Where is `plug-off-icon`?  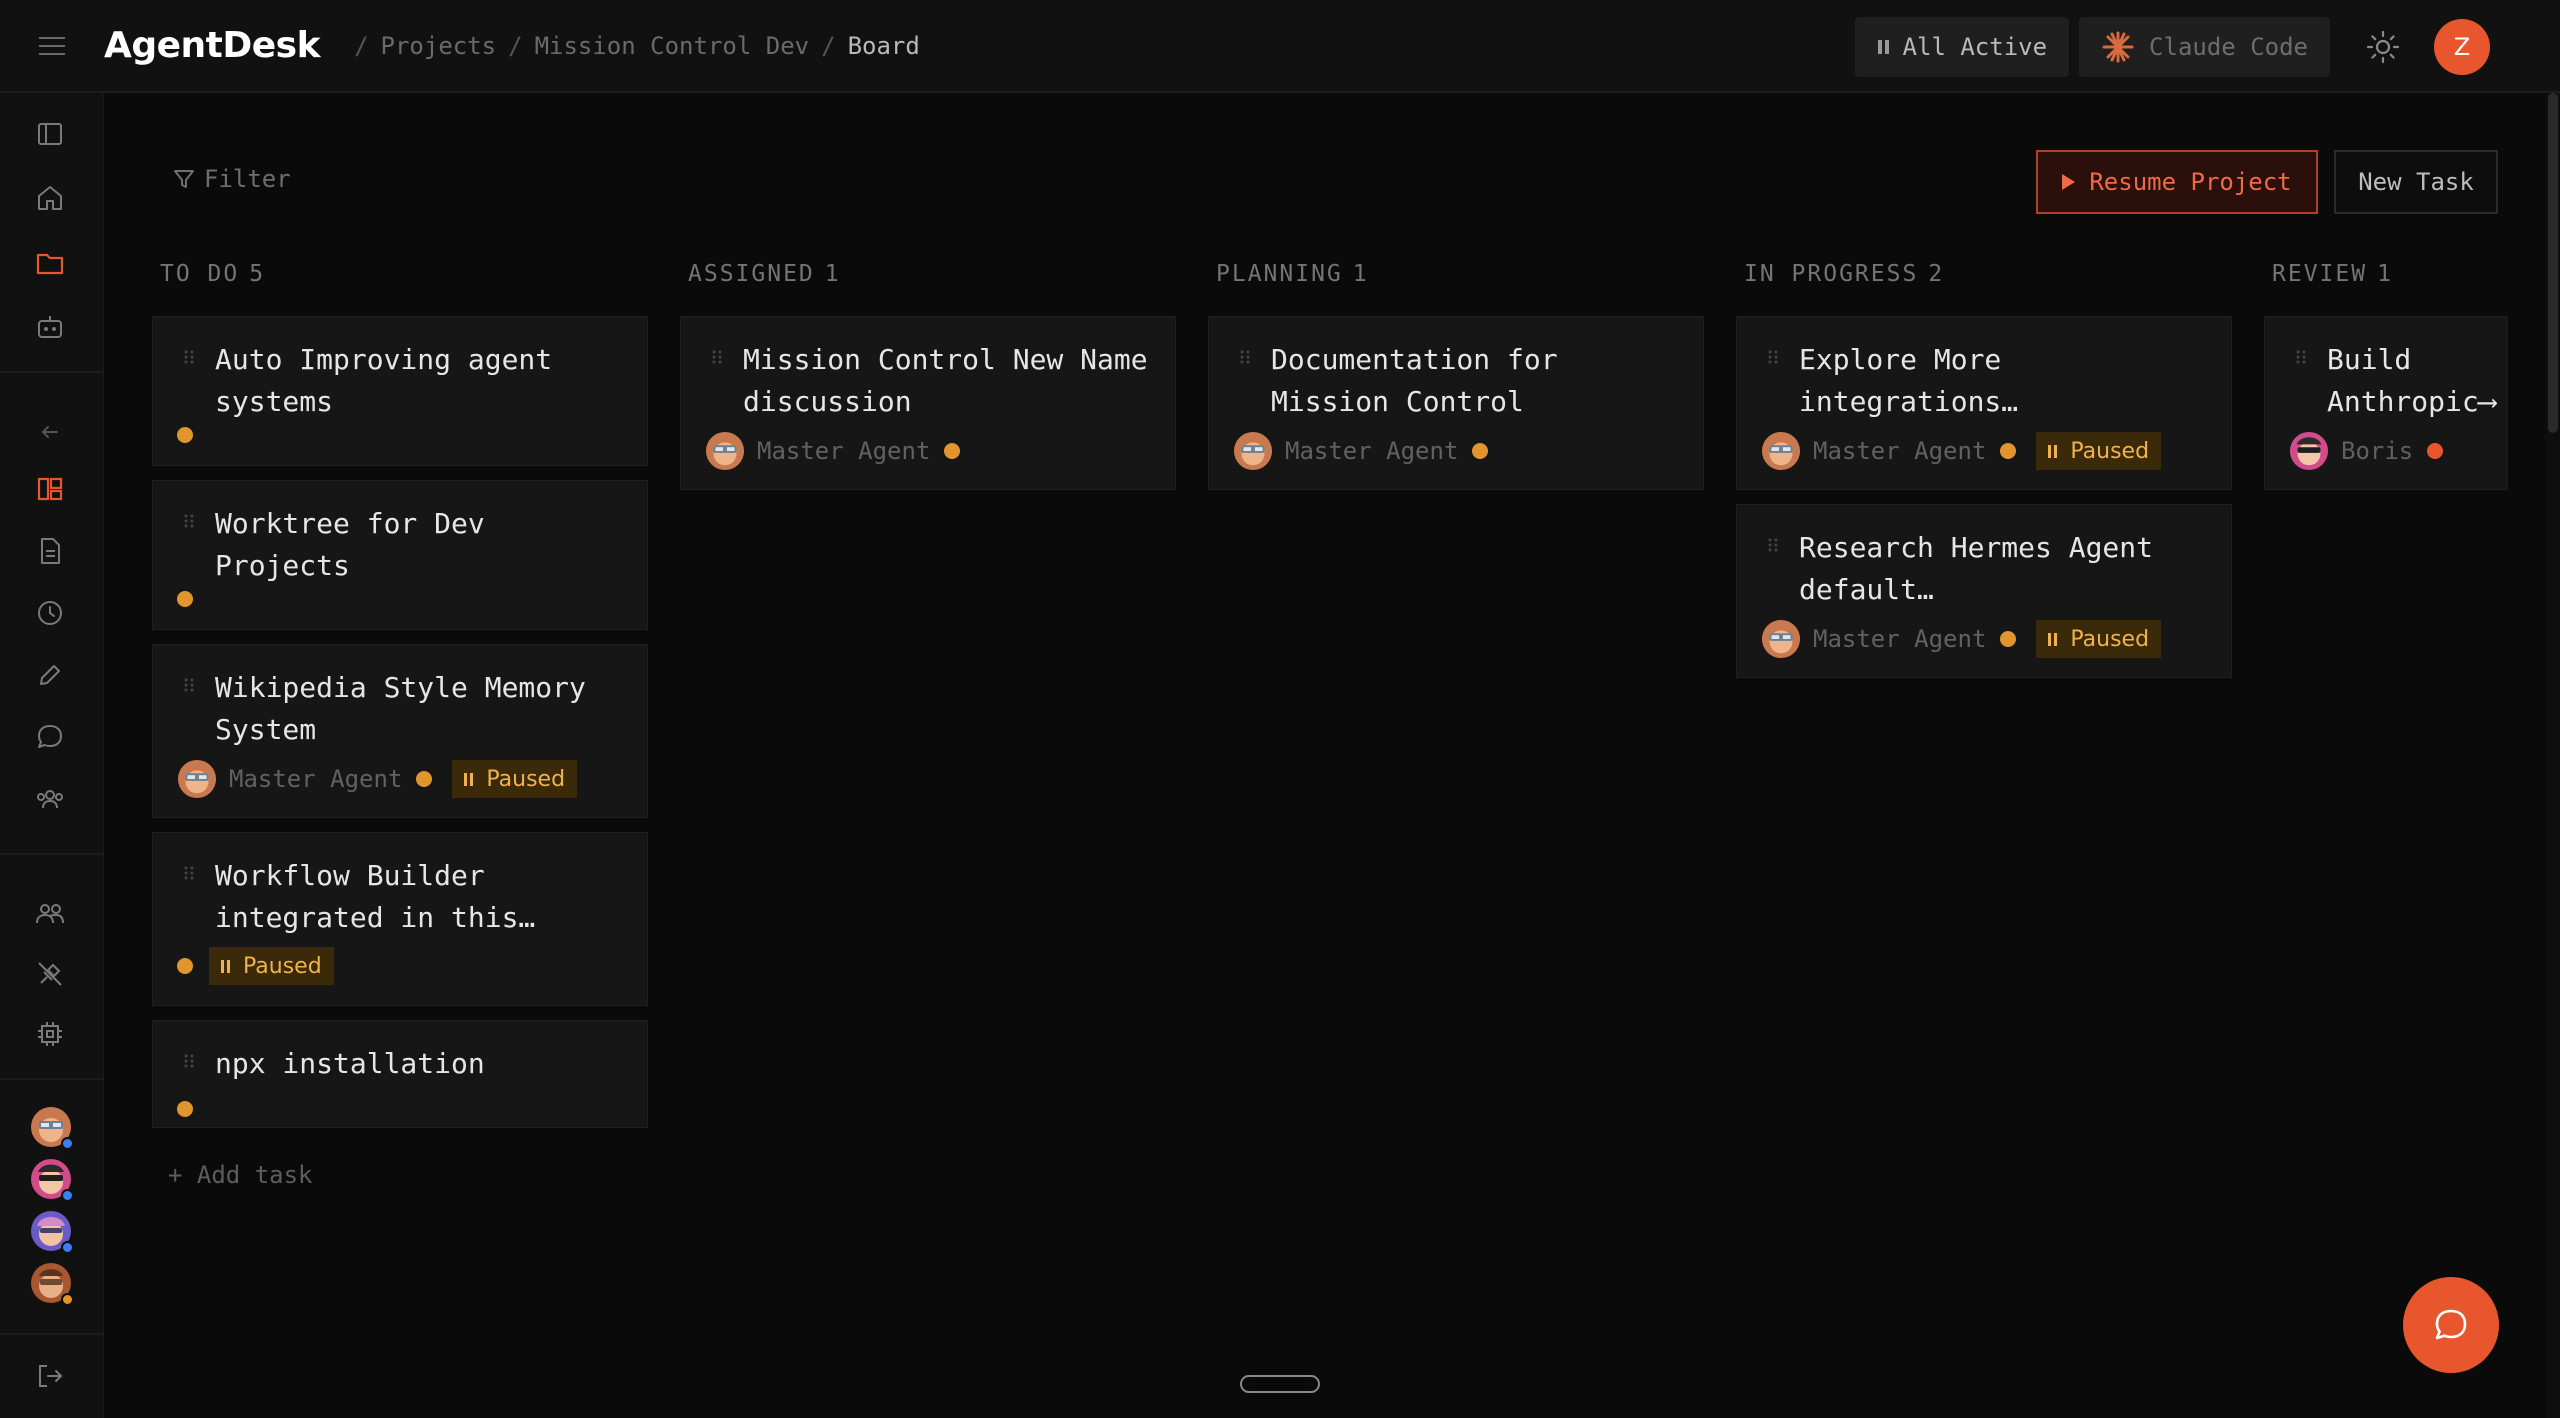 plug-off-icon is located at coordinates (50, 974).